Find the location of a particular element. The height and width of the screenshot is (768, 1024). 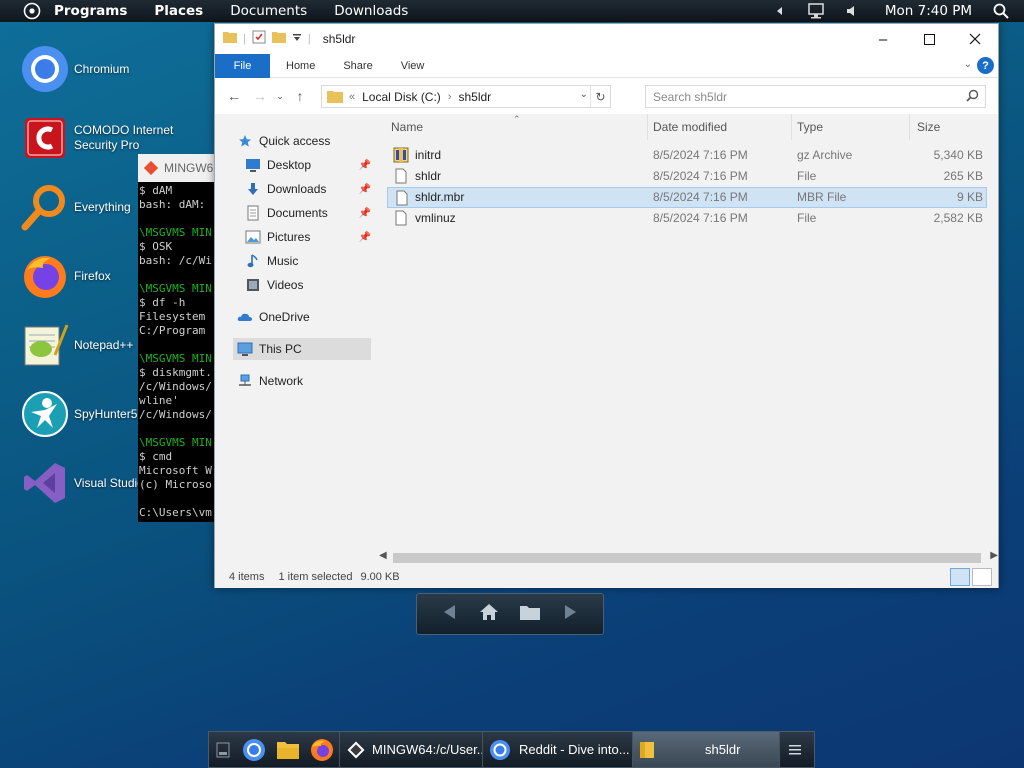

network-icon is located at coordinates (816, 11).